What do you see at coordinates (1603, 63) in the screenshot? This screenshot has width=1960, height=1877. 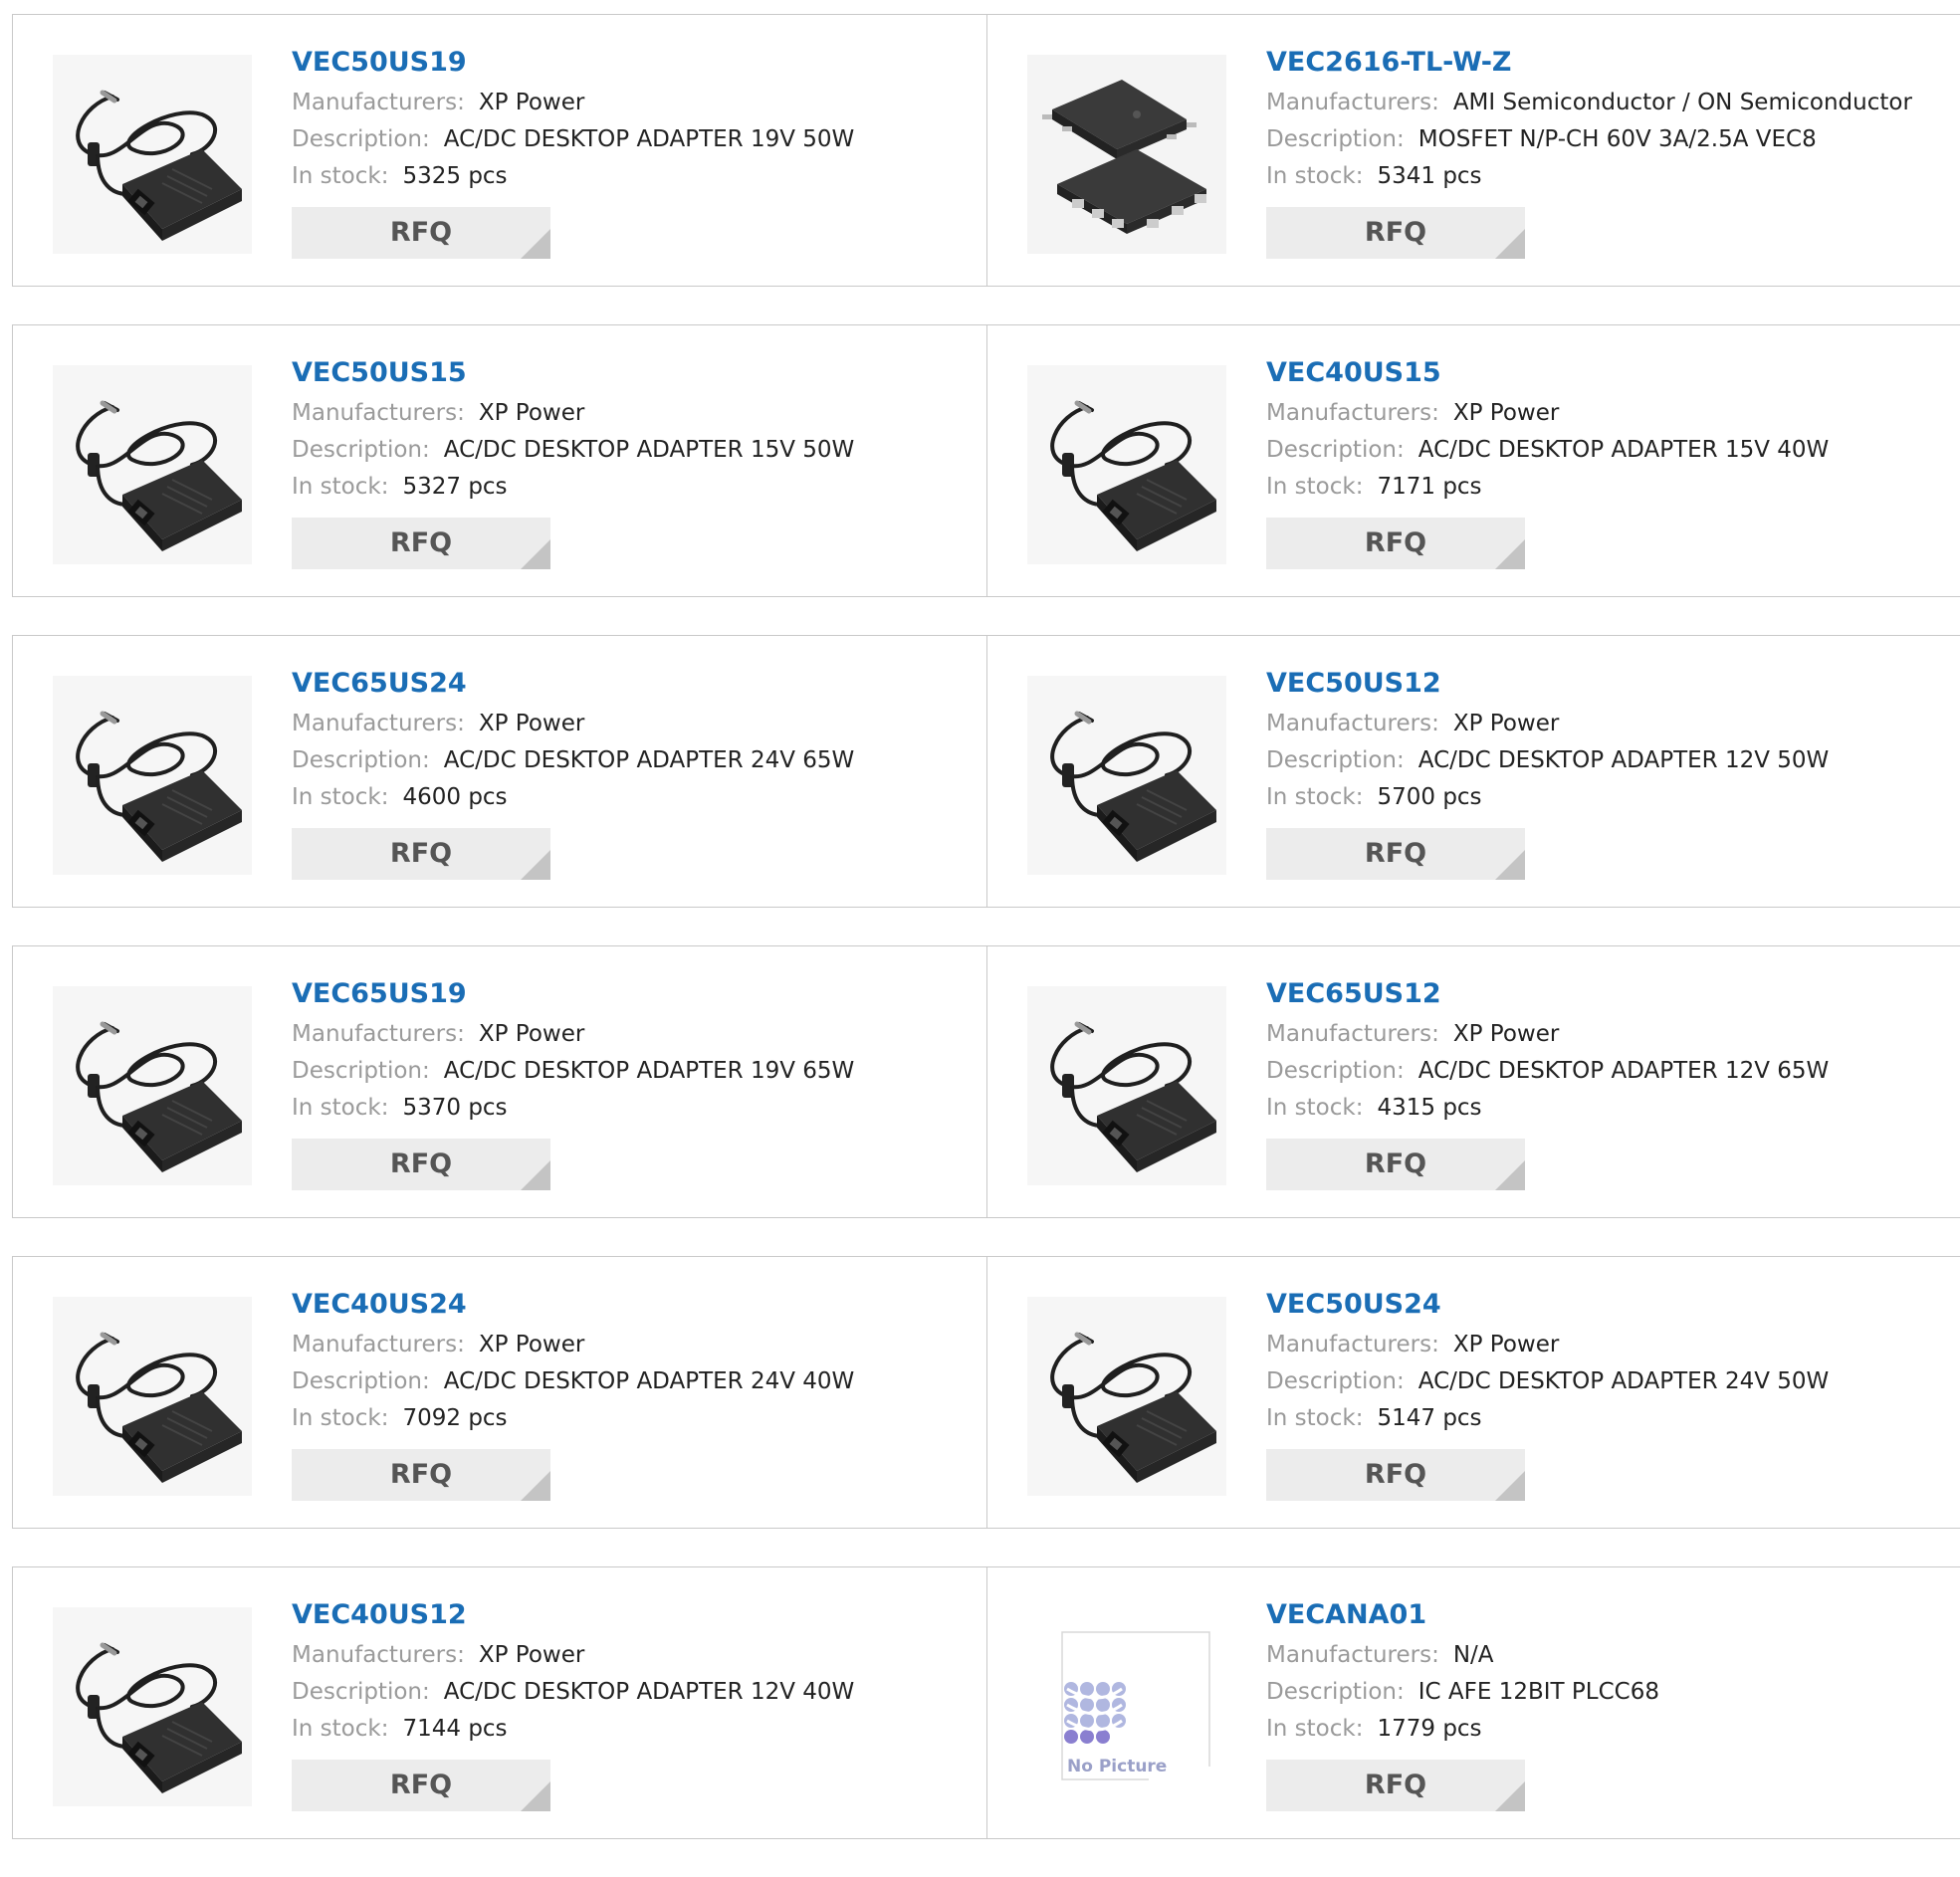 I see `part-number-link: VEC2616-TL-W-Z` at bounding box center [1603, 63].